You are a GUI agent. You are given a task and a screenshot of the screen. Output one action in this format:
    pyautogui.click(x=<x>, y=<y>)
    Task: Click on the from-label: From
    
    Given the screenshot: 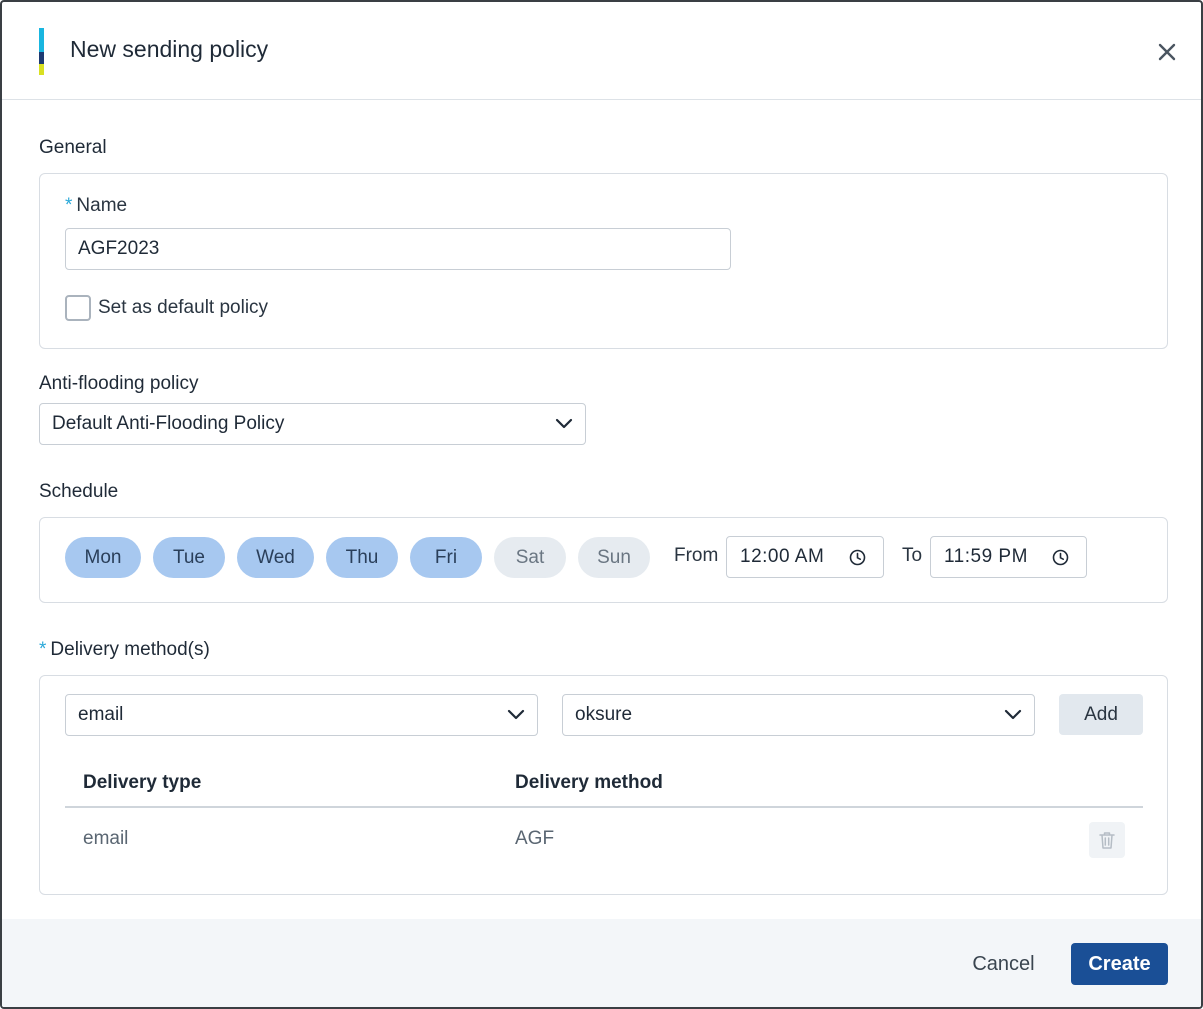 What is the action you would take?
    pyautogui.click(x=696, y=555)
    